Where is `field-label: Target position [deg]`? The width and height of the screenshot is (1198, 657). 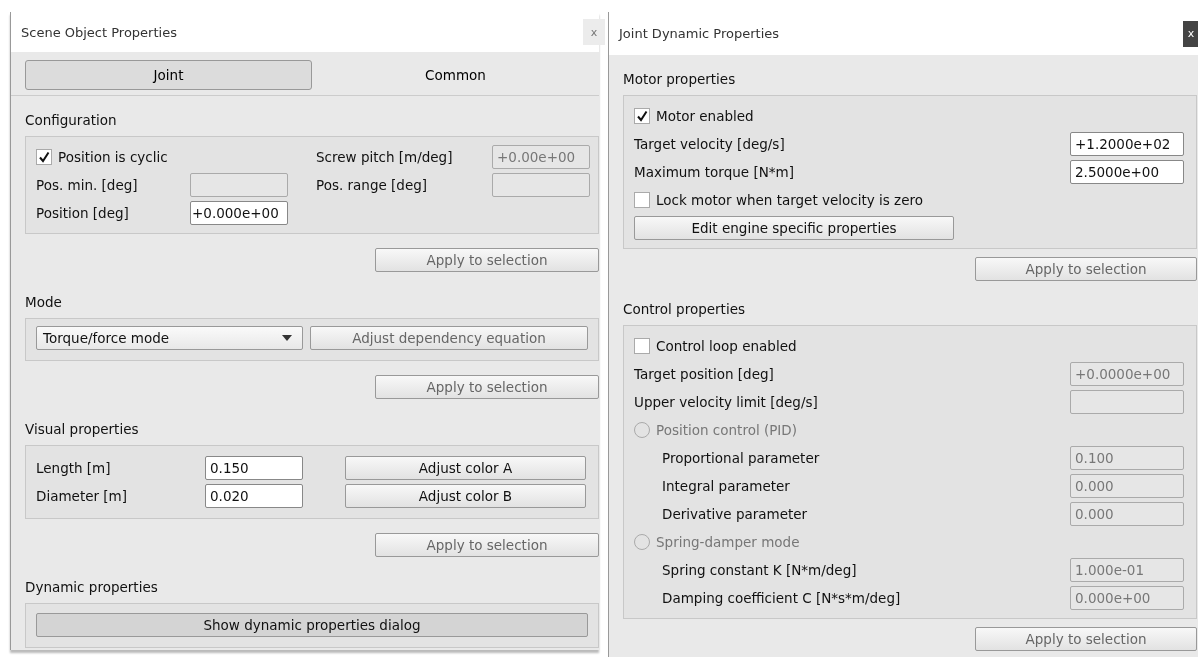
field-label: Target position [deg] is located at coordinates (704, 374).